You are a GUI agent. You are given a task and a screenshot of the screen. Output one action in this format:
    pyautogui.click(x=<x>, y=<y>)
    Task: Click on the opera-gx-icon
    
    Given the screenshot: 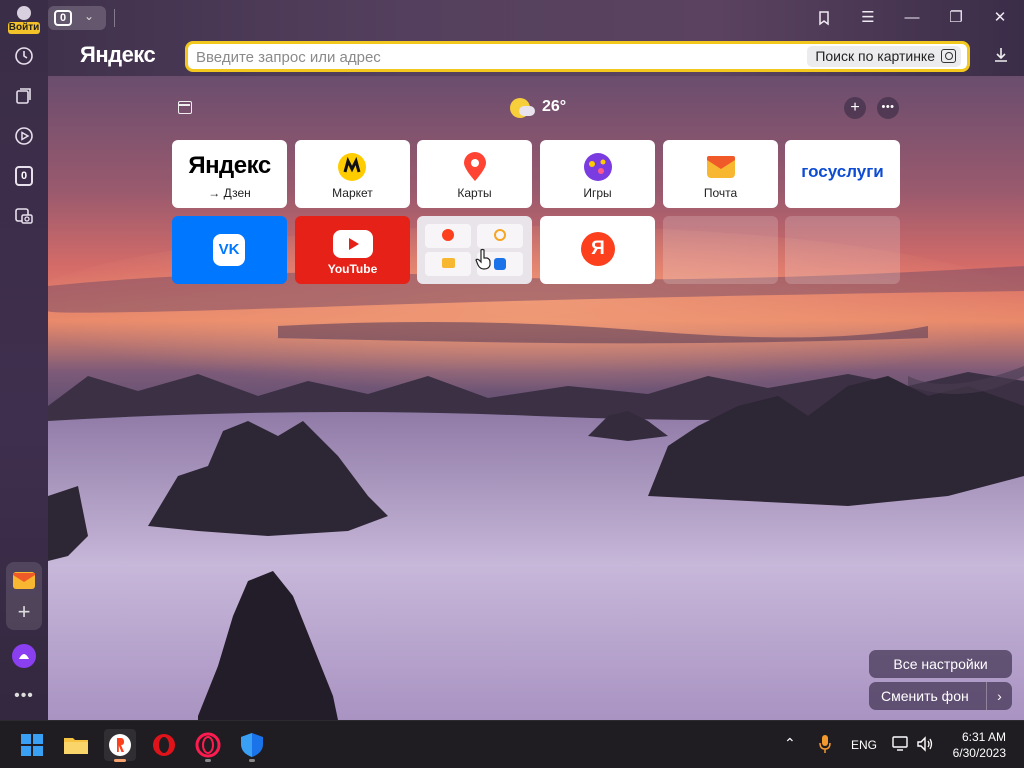 What is the action you would take?
    pyautogui.click(x=208, y=745)
    